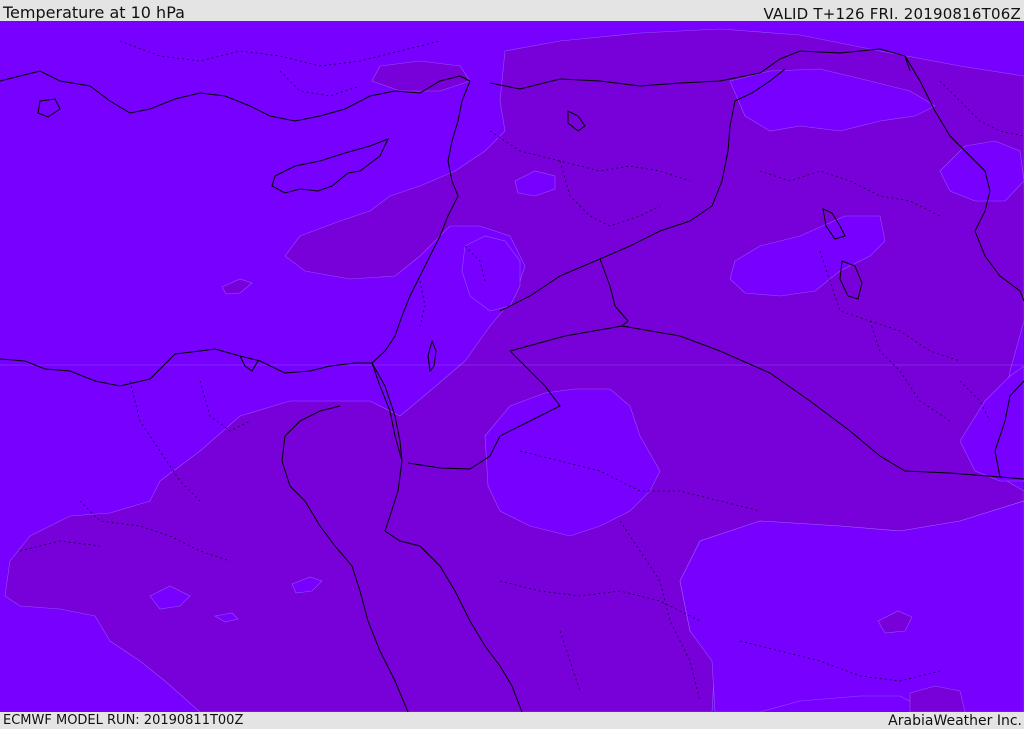 The image size is (1024, 729). I want to click on contour-region-north, so click(421, 76).